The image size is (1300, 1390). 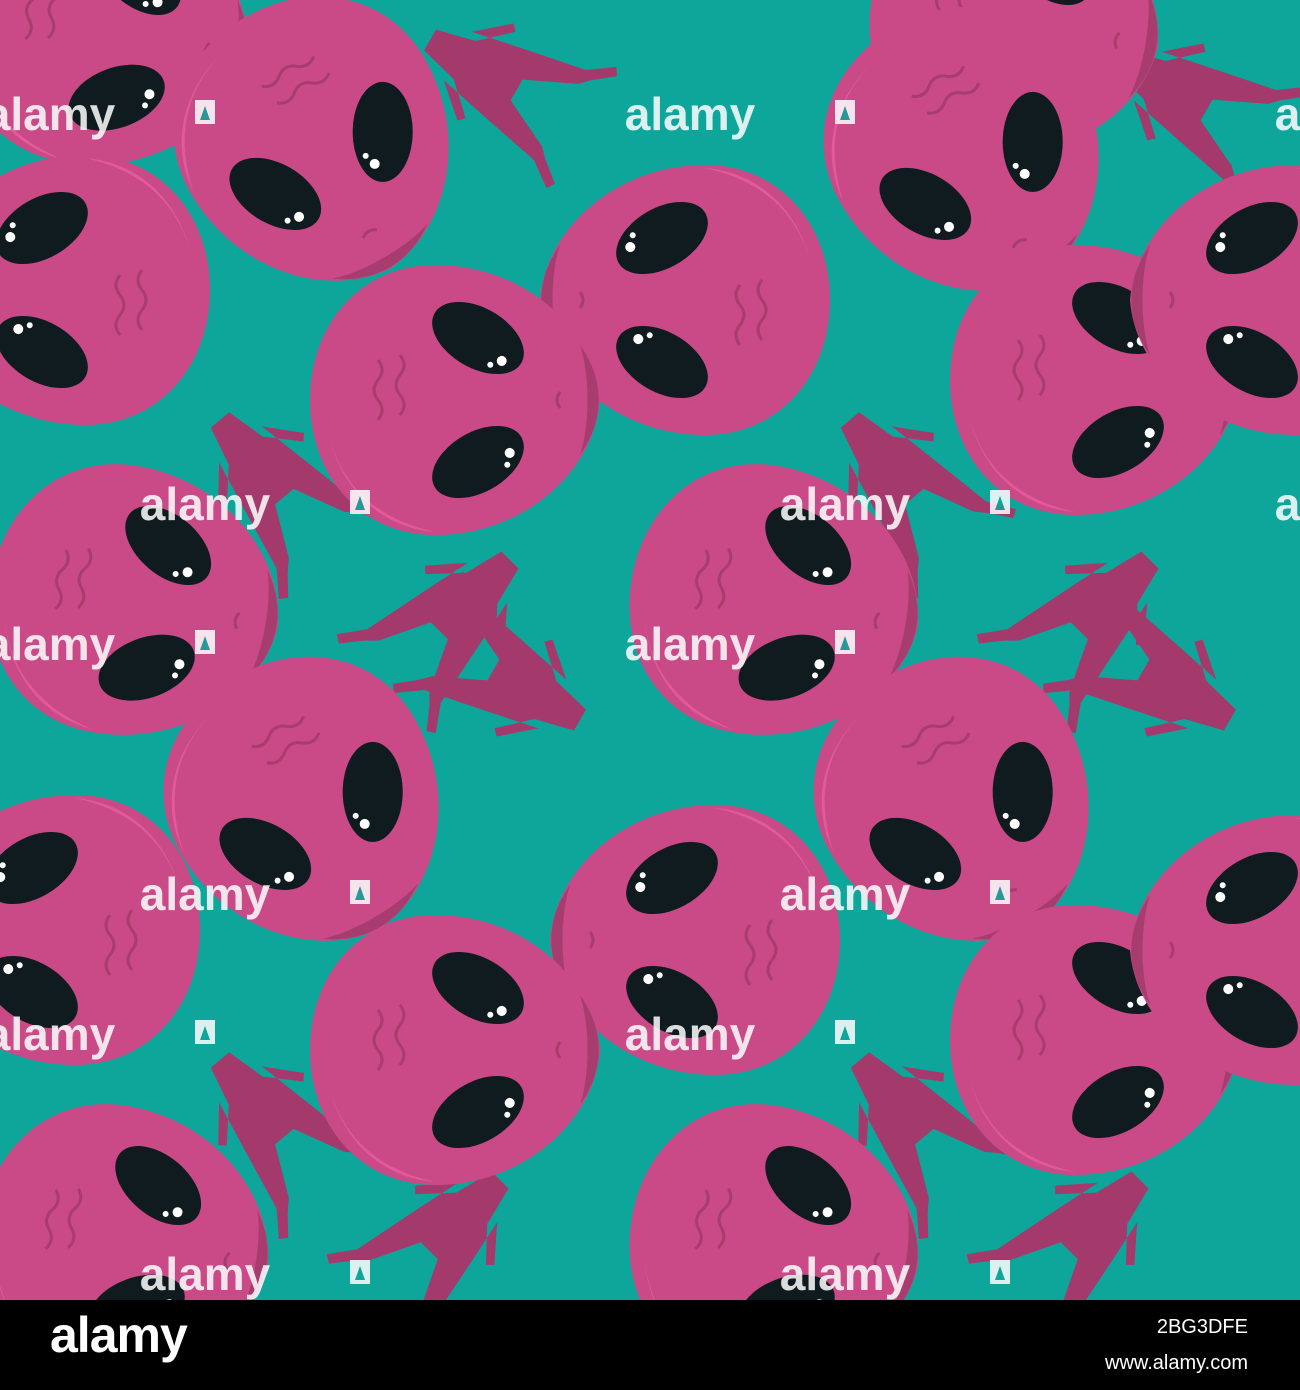 What do you see at coordinates (1176, 1363) in the screenshot?
I see `footer-url-link: www.alamy.com` at bounding box center [1176, 1363].